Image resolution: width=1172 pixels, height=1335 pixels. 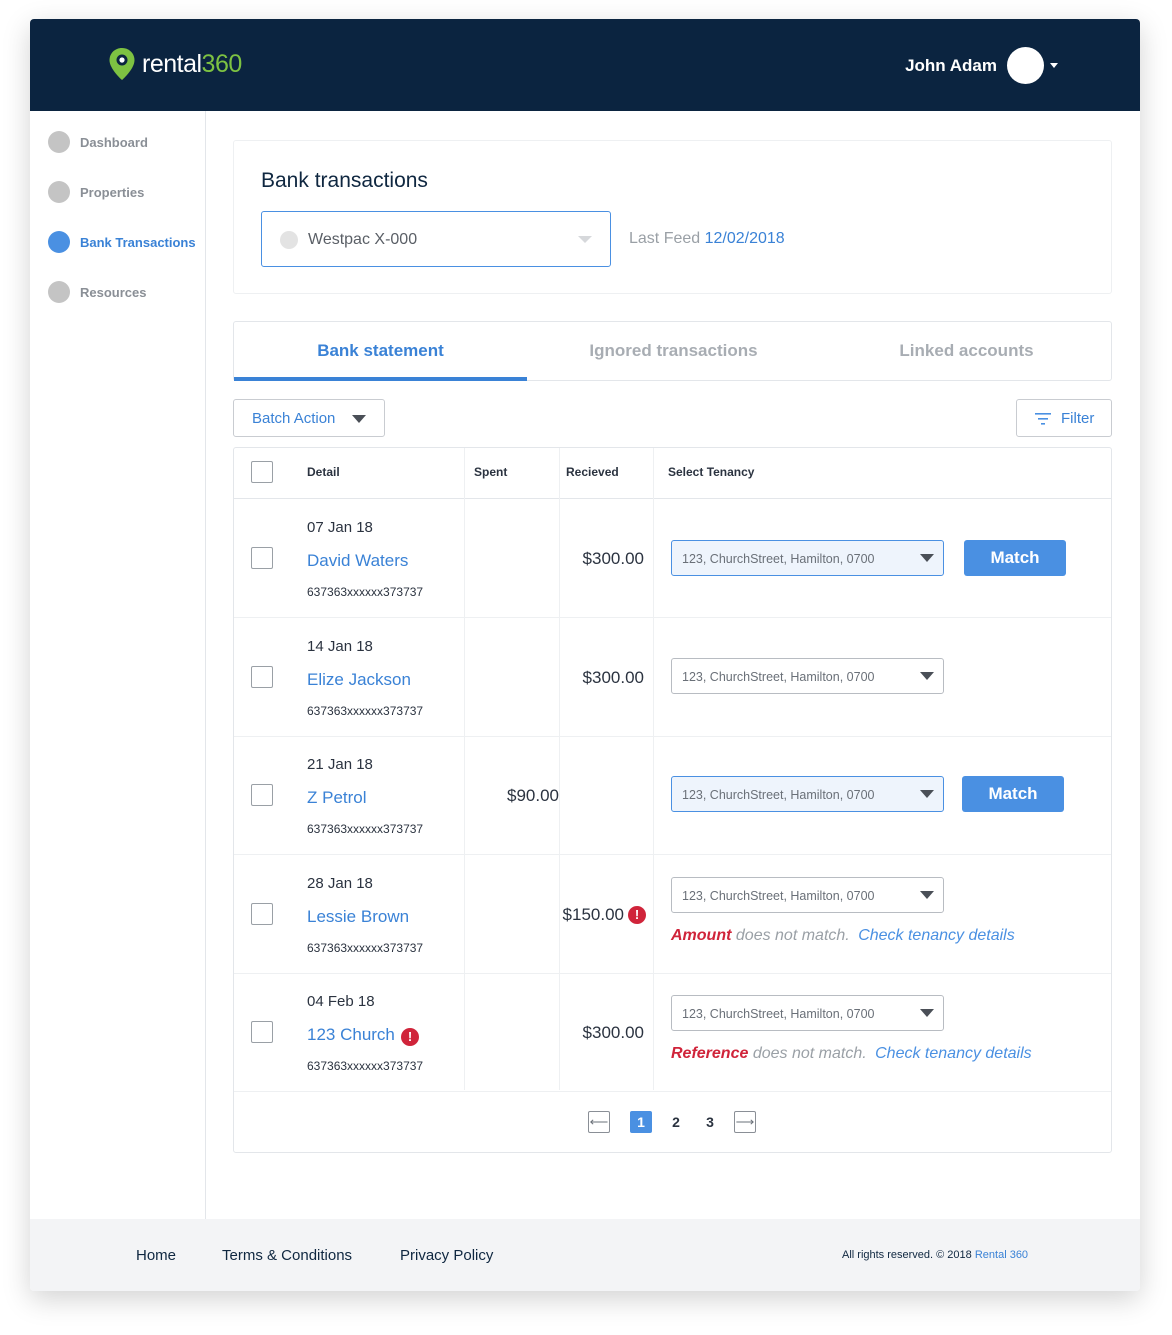 I want to click on tab-linked-accounts: Linked accounts, so click(x=966, y=351).